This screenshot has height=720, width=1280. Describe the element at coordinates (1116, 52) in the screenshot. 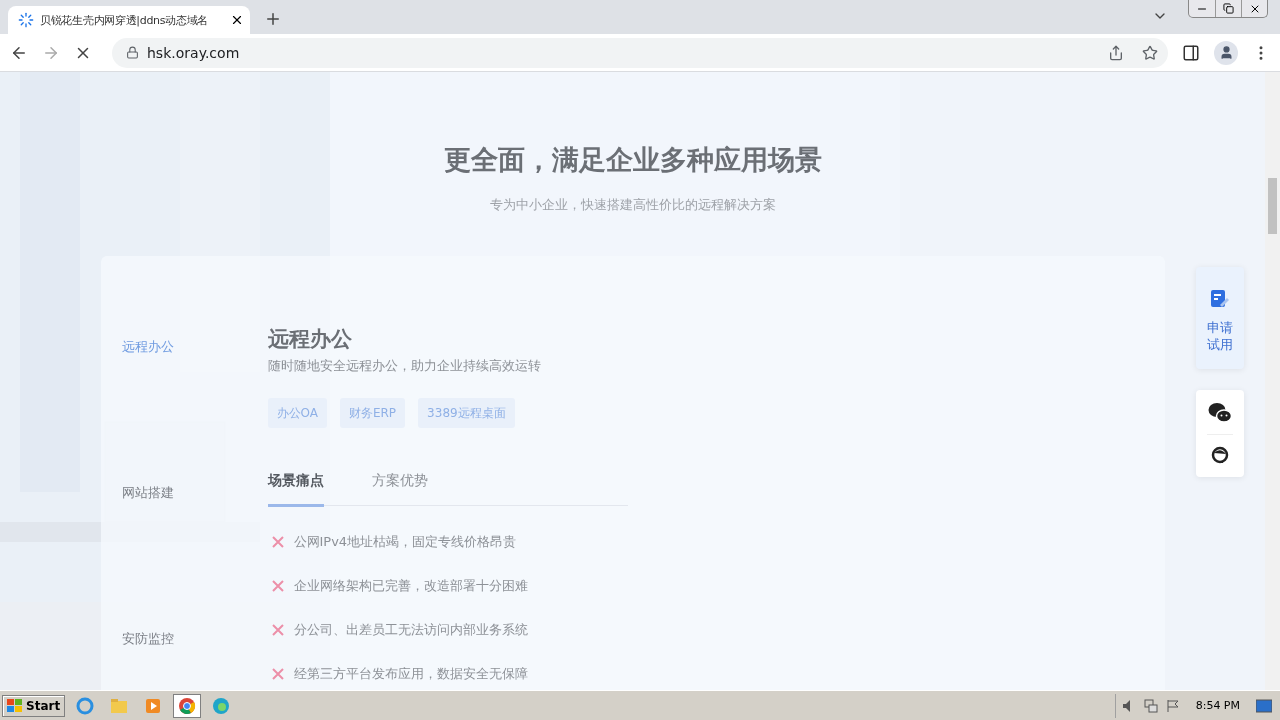

I see `share-icon` at that location.